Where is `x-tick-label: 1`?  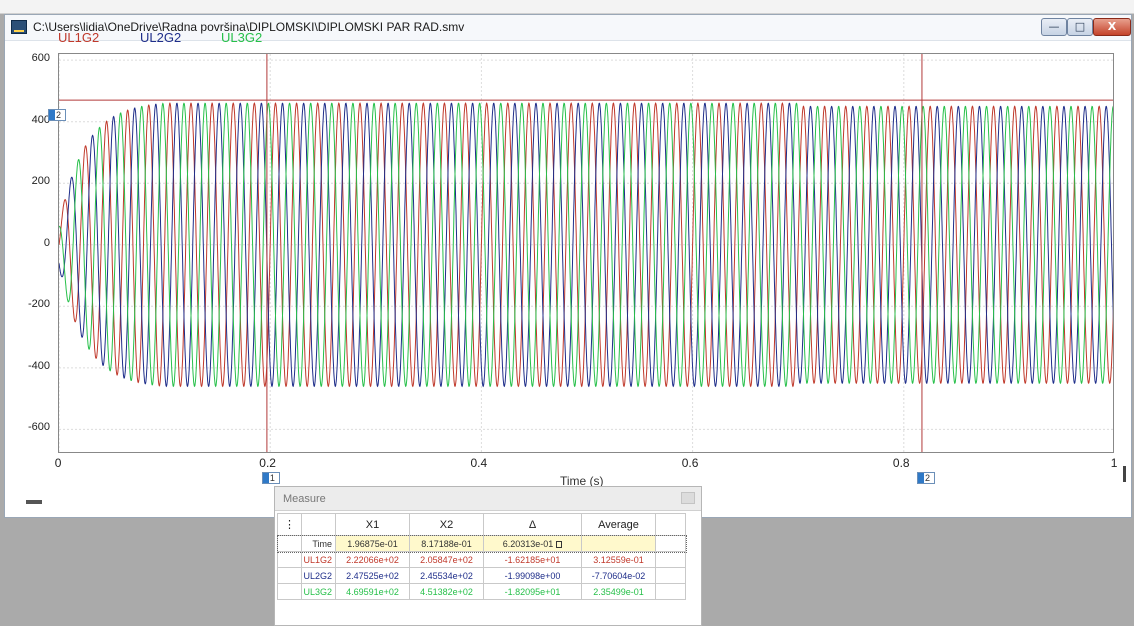
x-tick-label: 1 is located at coordinates (1114, 463).